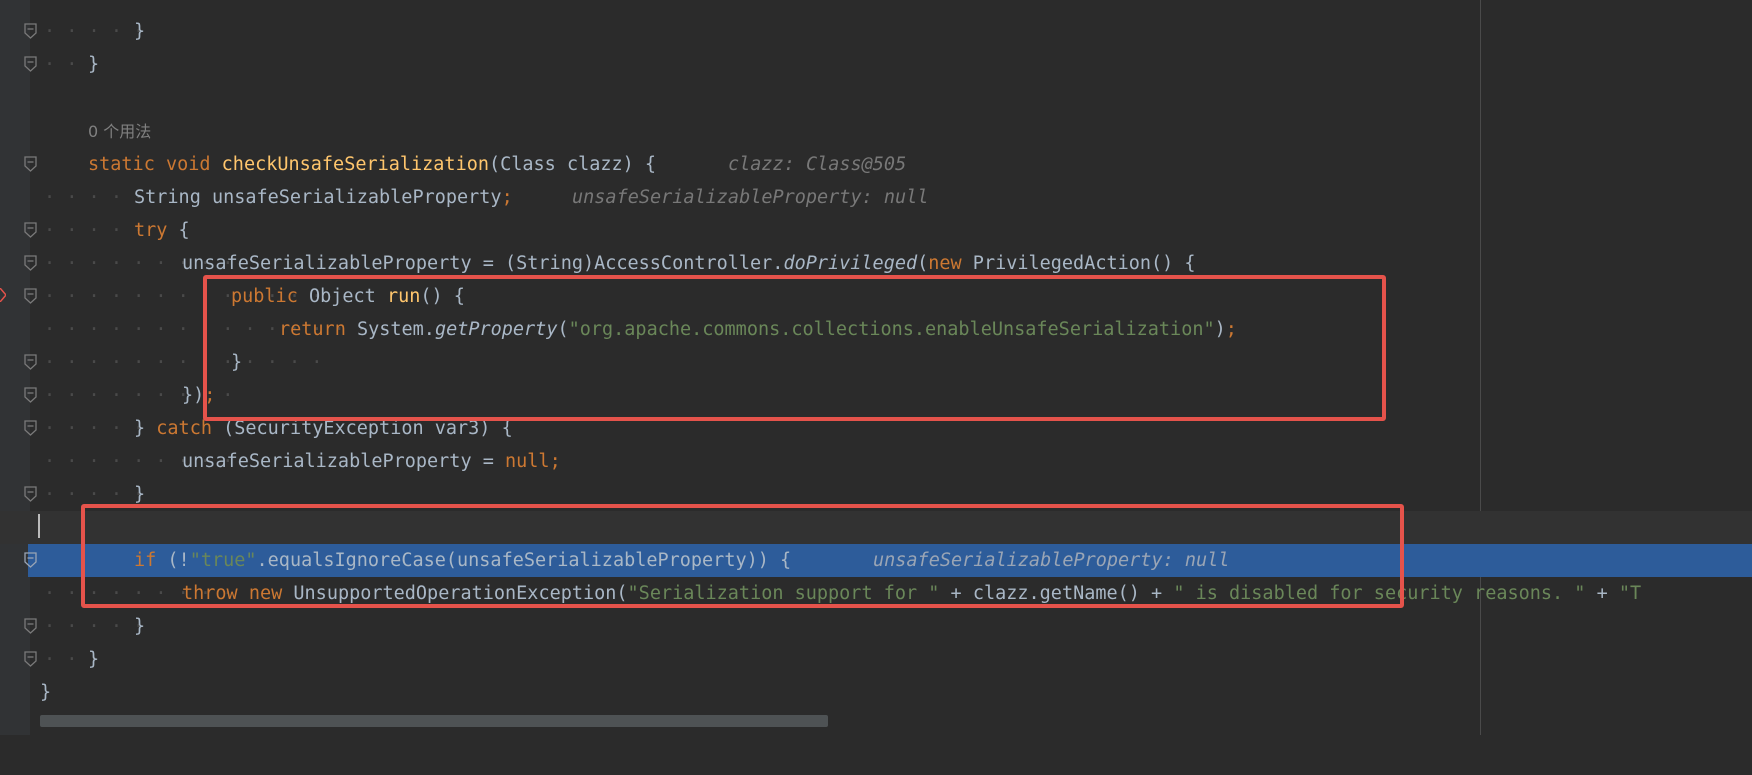 The image size is (1752, 775). What do you see at coordinates (876, 692) in the screenshot?
I see `code-line-20: }` at bounding box center [876, 692].